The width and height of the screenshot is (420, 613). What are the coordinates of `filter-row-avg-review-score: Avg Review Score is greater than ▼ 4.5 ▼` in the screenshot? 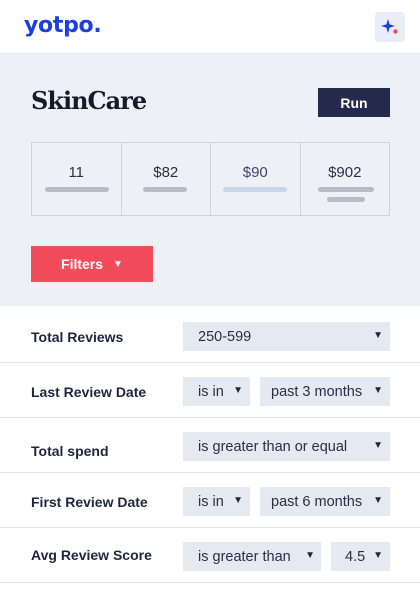 It's located at (210, 555).